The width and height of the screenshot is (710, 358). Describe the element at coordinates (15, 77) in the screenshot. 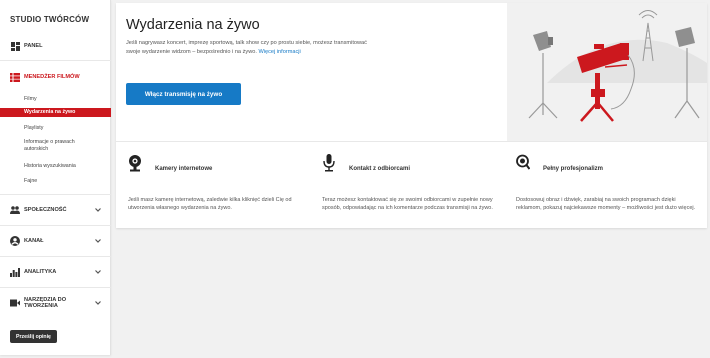

I see `video-manager-icon` at that location.